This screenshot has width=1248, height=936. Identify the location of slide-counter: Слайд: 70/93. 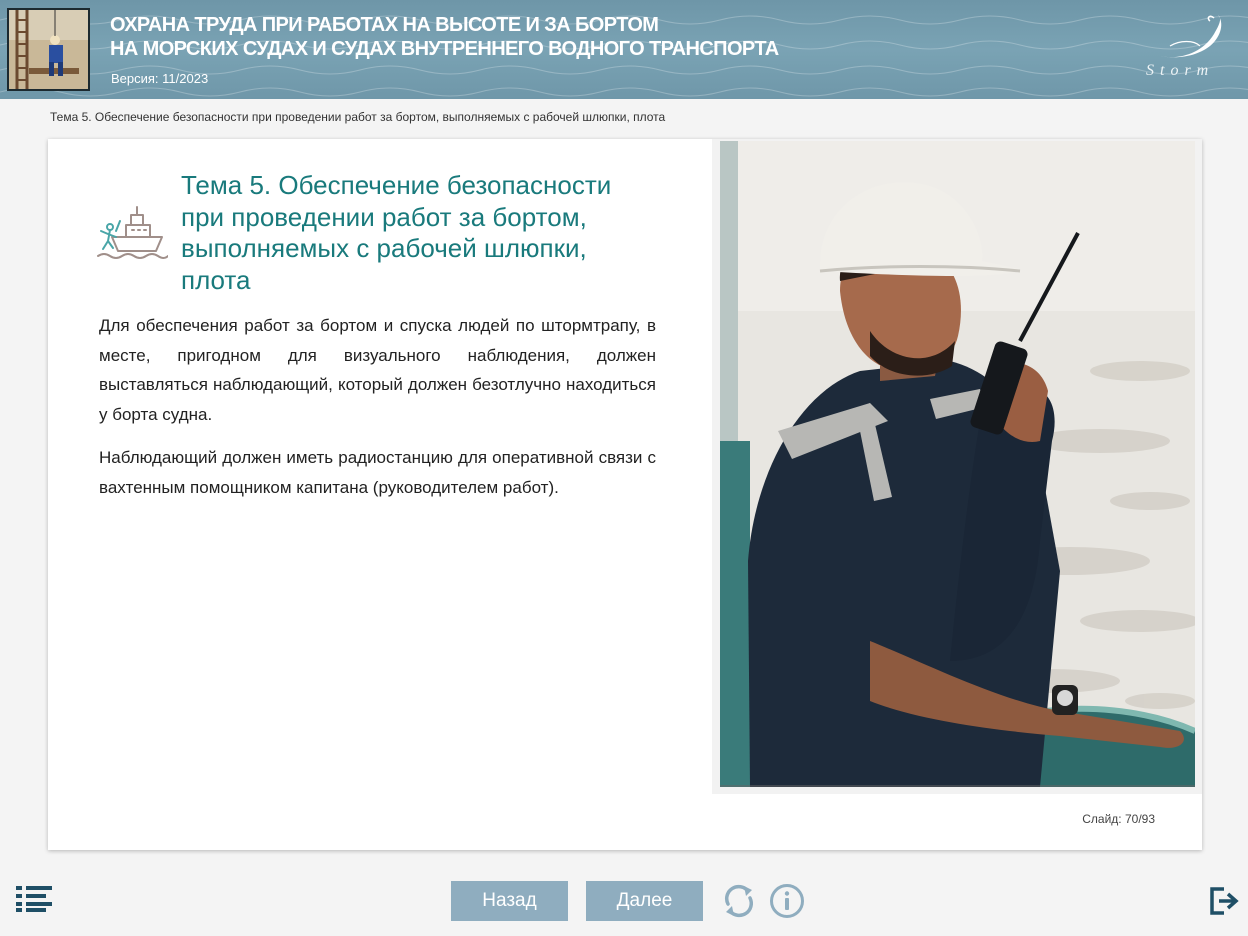
(1118, 819).